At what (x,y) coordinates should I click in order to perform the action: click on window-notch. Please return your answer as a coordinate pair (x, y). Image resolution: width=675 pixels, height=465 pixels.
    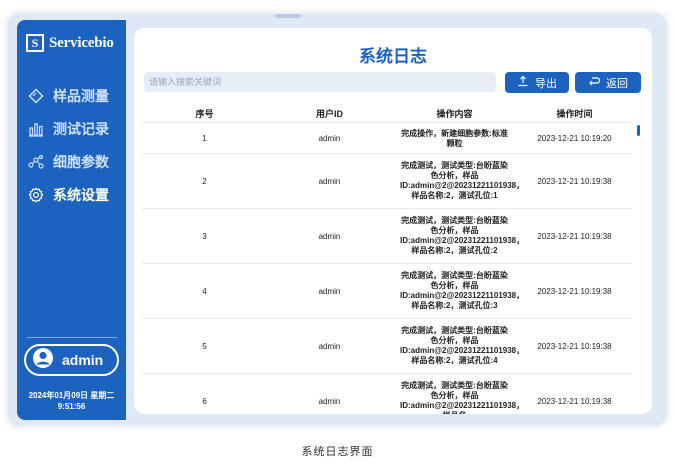
    Looking at the image, I should click on (288, 16).